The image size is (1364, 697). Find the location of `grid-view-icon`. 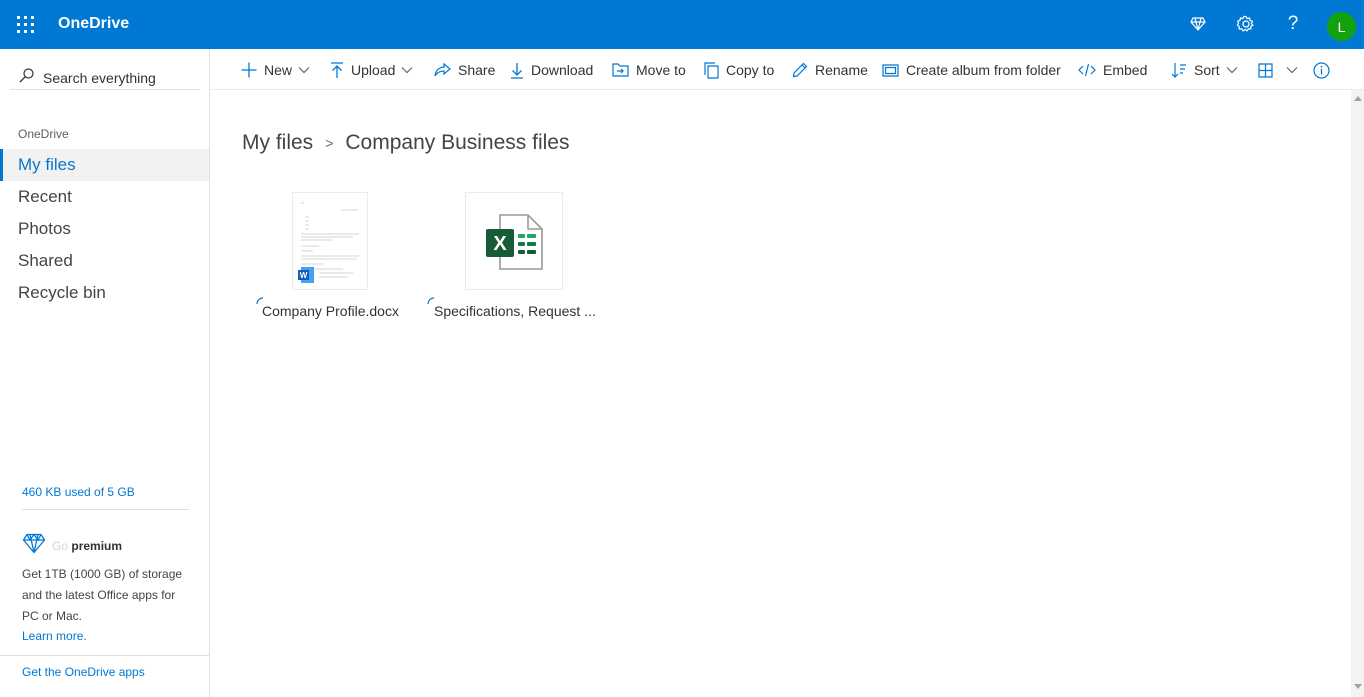

grid-view-icon is located at coordinates (1265, 70).